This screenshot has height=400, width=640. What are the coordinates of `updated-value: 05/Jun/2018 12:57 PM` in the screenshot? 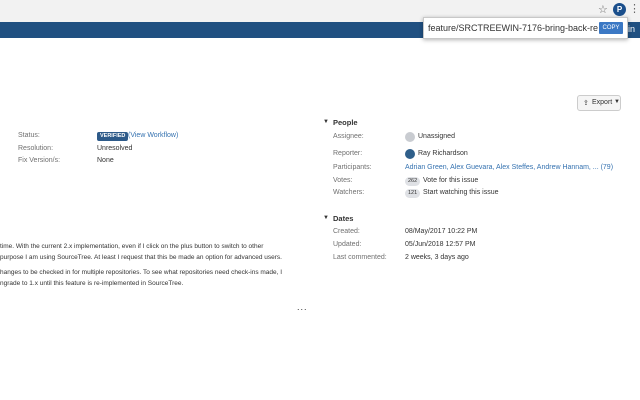 It's located at (440, 244).